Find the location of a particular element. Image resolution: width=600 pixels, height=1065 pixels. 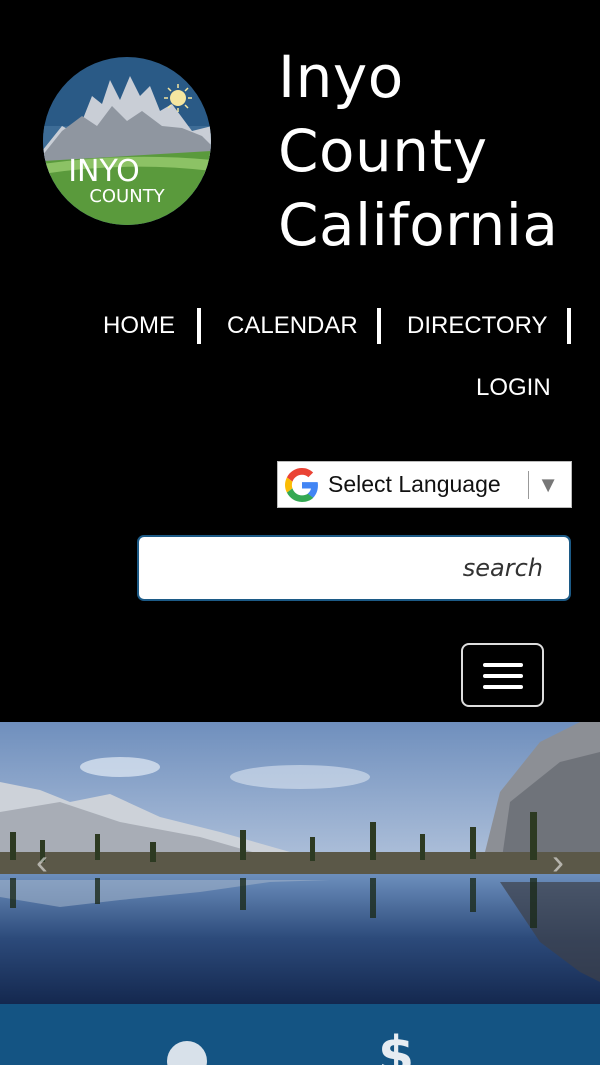

logo-text-county: COUNTY is located at coordinates (127, 196).